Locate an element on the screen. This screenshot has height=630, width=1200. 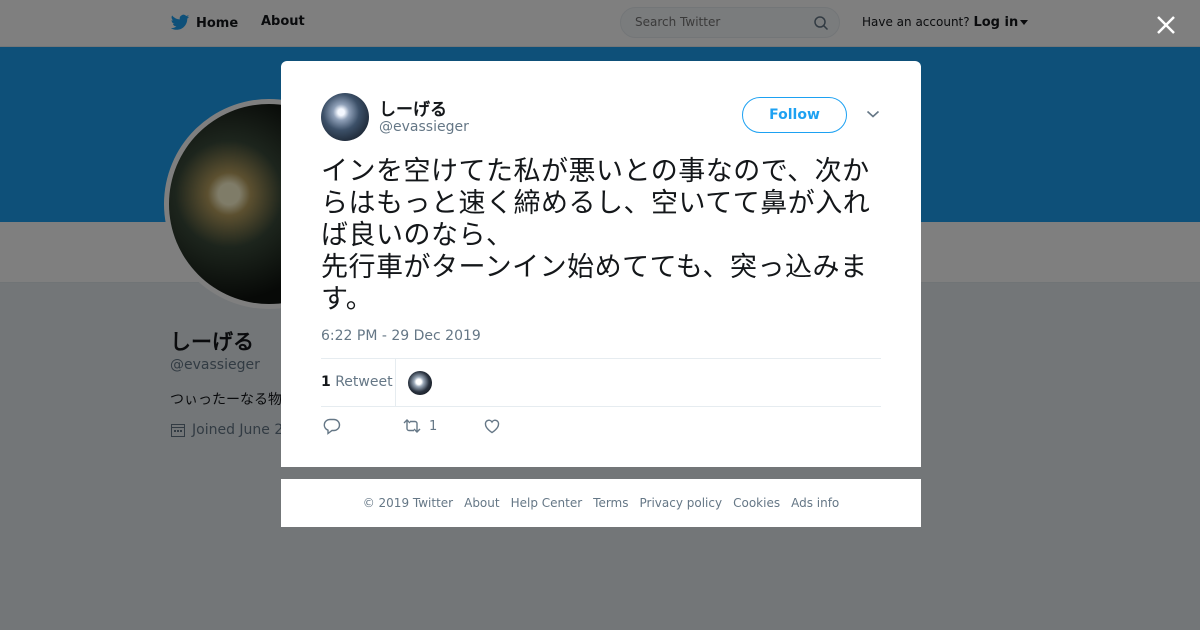
retweet-stat: 1 Retweet is located at coordinates (357, 382).